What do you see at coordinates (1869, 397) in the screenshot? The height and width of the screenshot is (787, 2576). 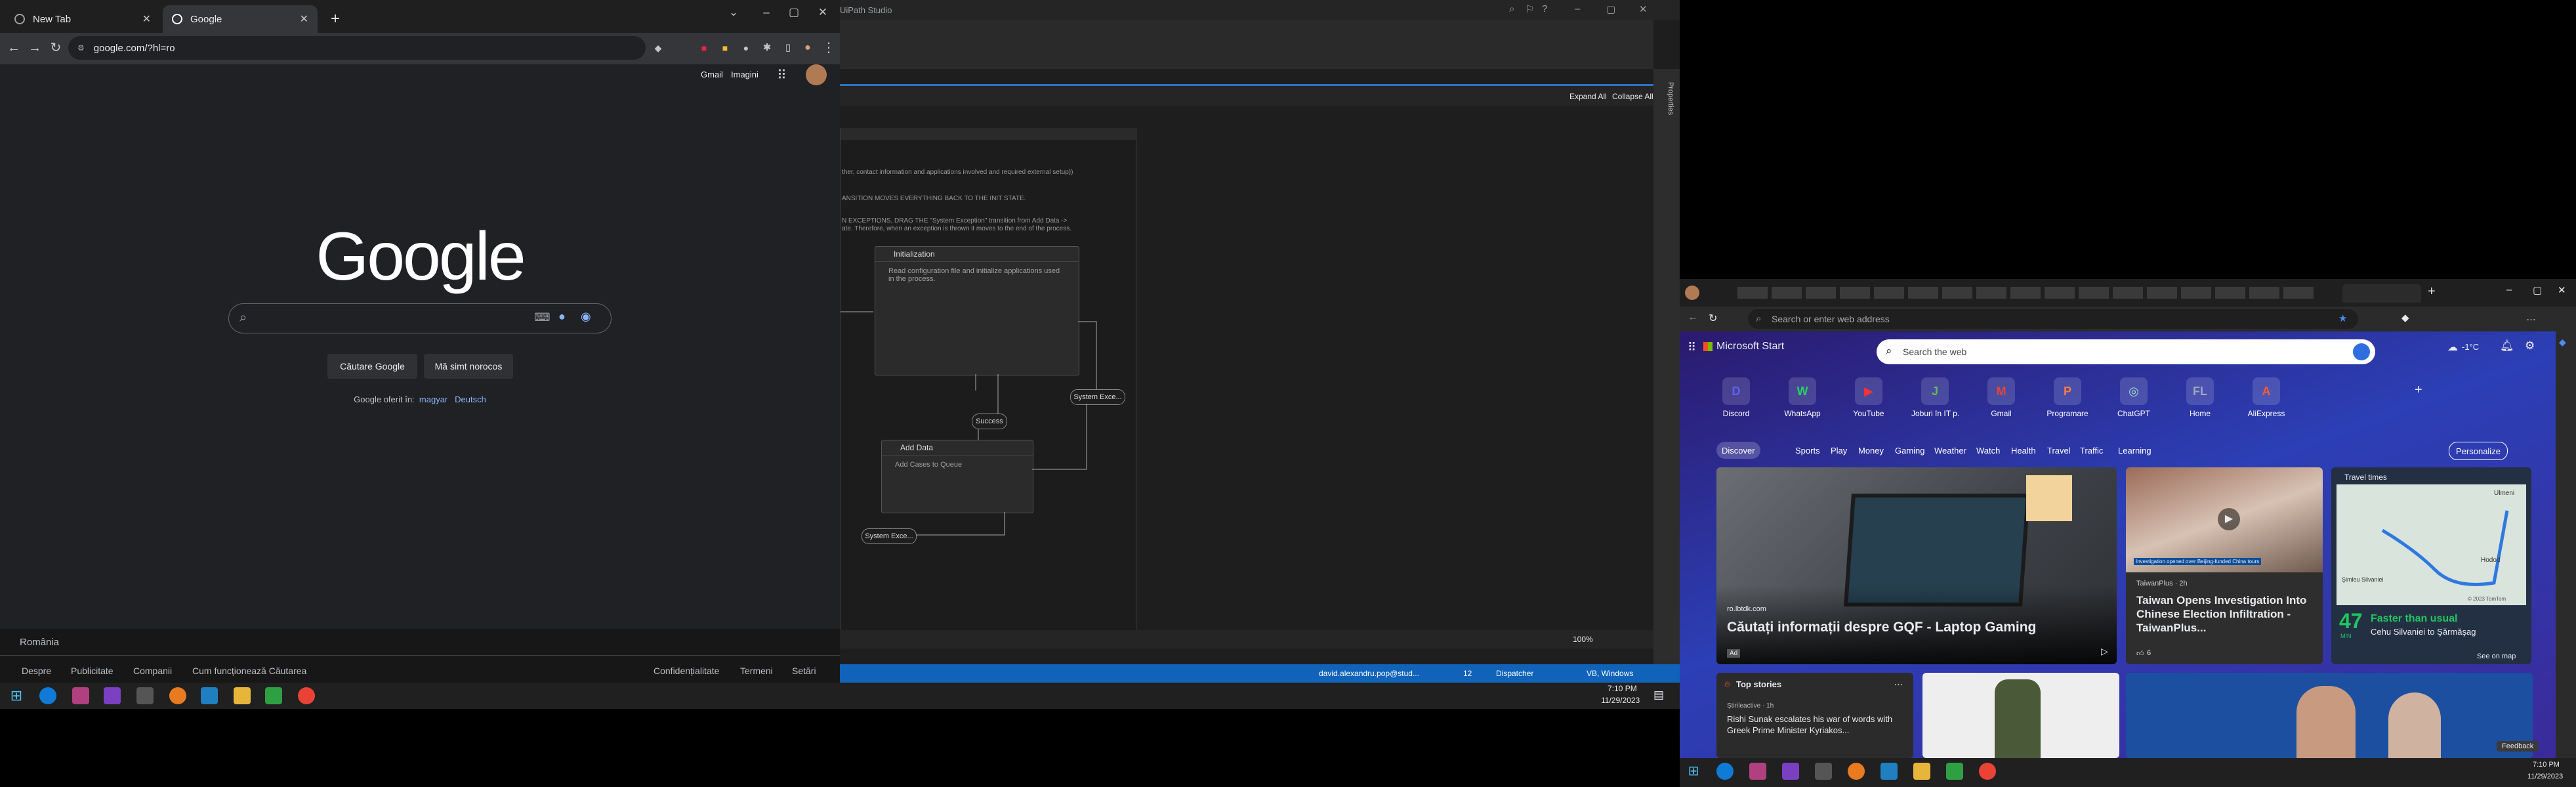 I see `quicklink-youtube: ▶ YouTube` at bounding box center [1869, 397].